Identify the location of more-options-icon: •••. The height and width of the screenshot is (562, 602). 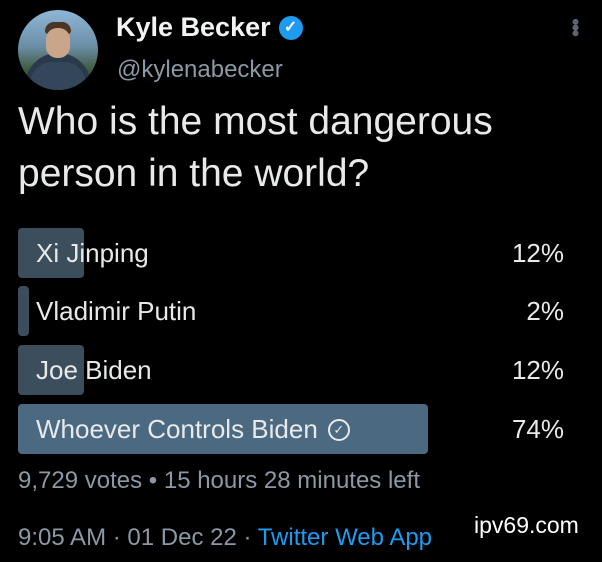
(575, 26).